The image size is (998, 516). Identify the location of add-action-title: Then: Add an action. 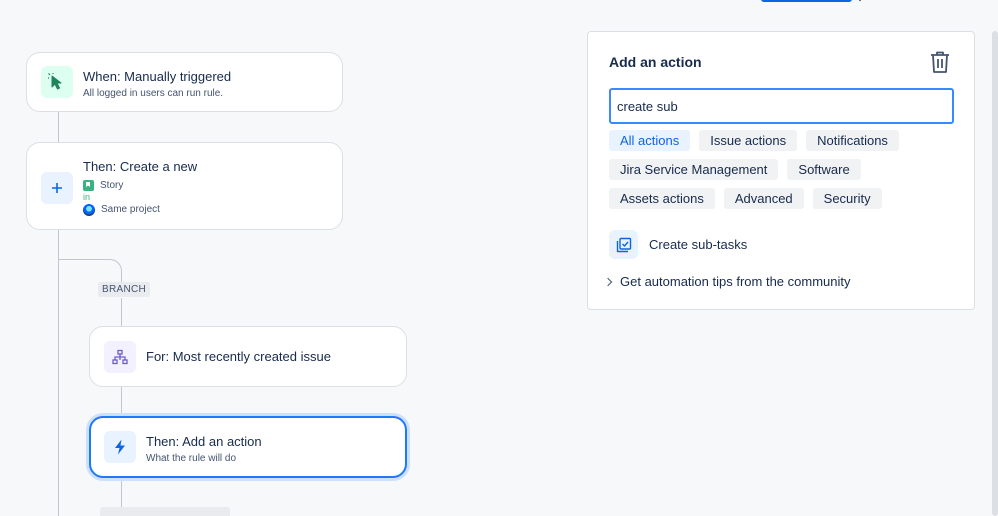
(204, 441).